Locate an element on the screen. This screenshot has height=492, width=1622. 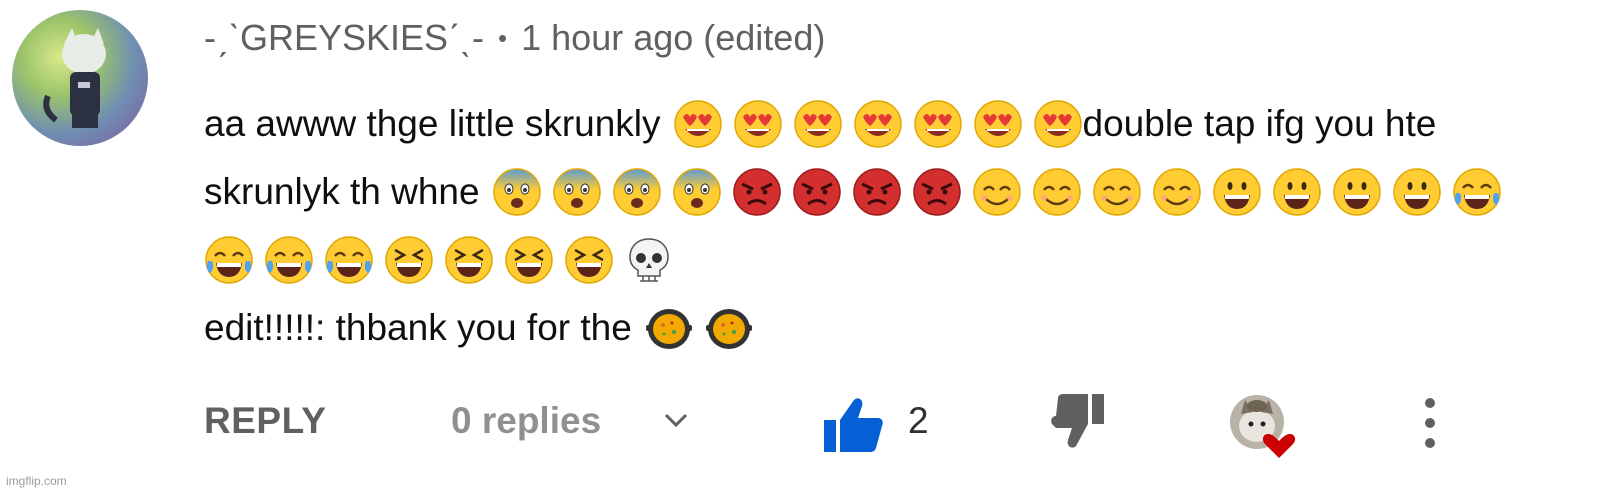
chevron-down-icon is located at coordinates (676, 420).